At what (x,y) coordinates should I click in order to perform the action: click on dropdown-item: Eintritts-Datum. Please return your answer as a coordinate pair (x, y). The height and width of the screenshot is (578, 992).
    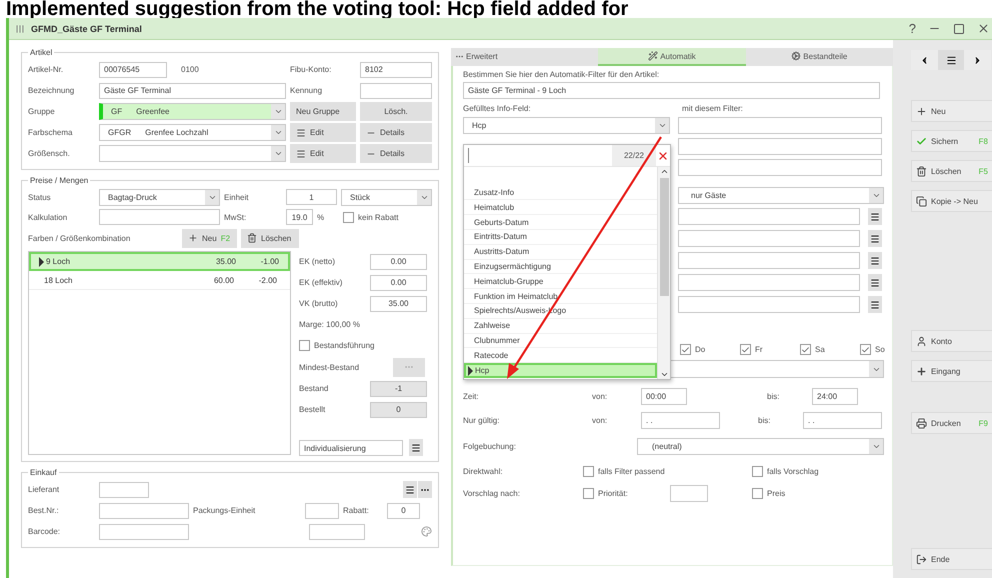
    Looking at the image, I should click on (560, 237).